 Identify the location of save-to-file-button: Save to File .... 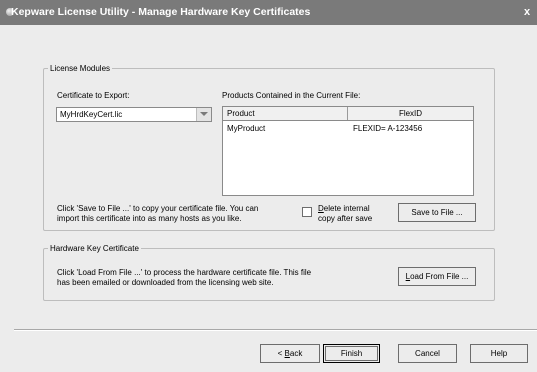
(437, 212).